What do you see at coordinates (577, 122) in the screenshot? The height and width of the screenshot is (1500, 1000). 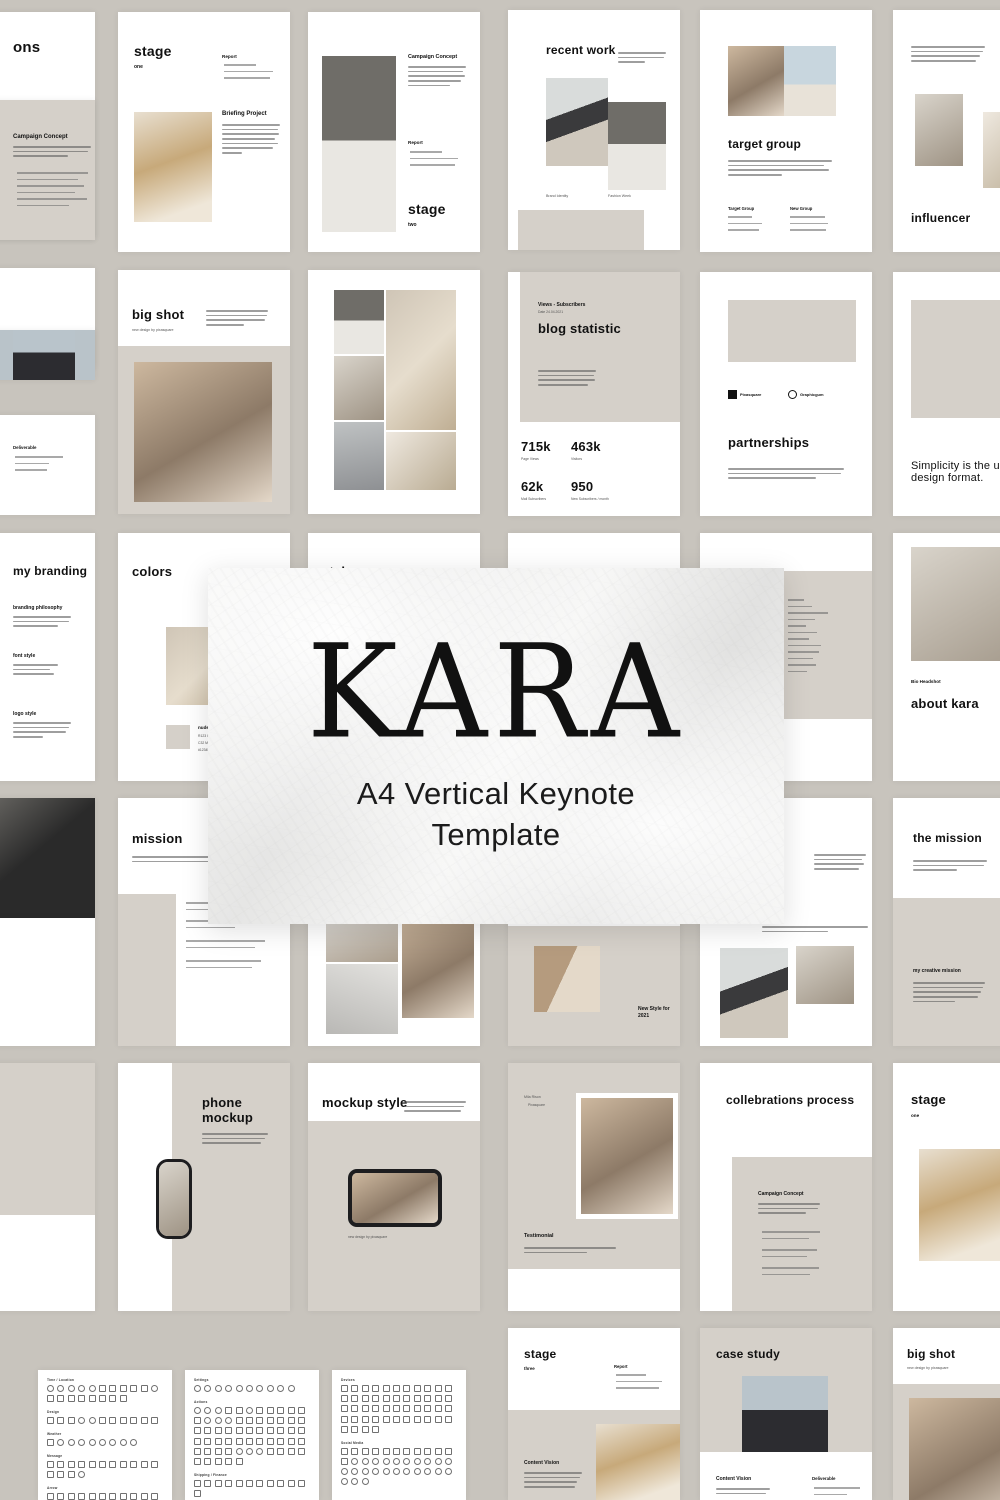 I see `photo-hat` at bounding box center [577, 122].